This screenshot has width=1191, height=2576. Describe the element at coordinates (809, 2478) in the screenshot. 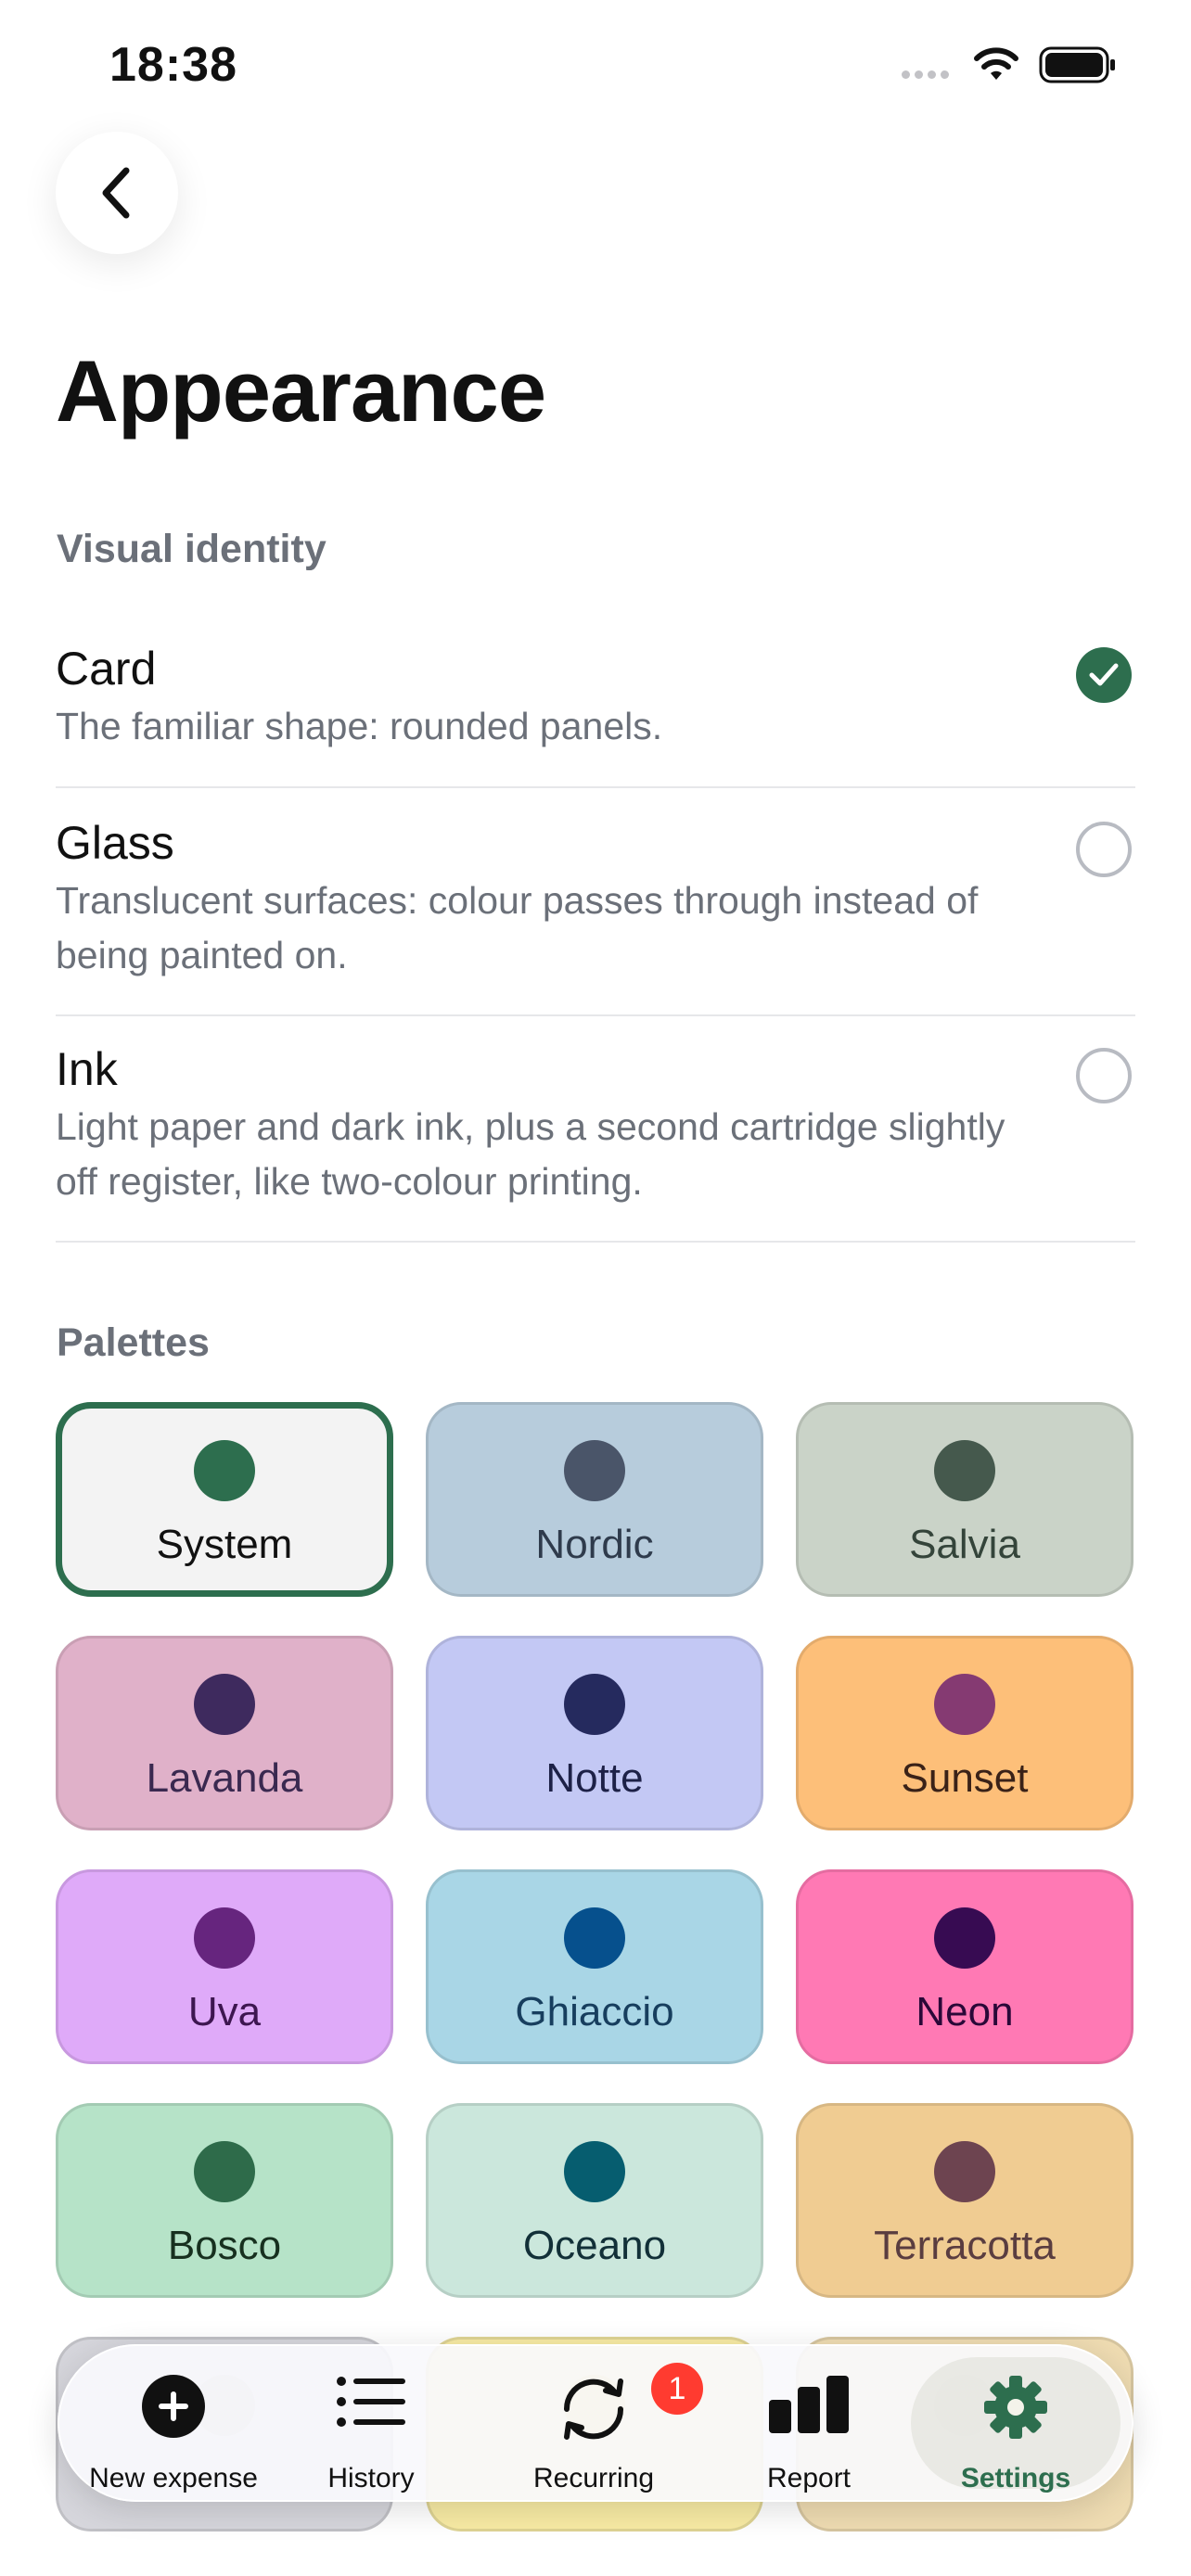

I see `tab-label: Report` at that location.